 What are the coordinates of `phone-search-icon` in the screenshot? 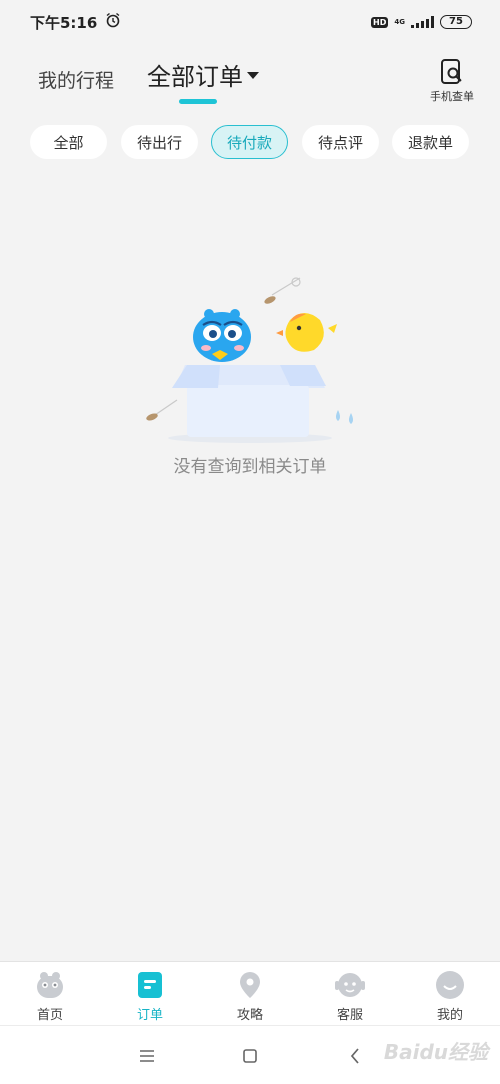 It's located at (451, 71).